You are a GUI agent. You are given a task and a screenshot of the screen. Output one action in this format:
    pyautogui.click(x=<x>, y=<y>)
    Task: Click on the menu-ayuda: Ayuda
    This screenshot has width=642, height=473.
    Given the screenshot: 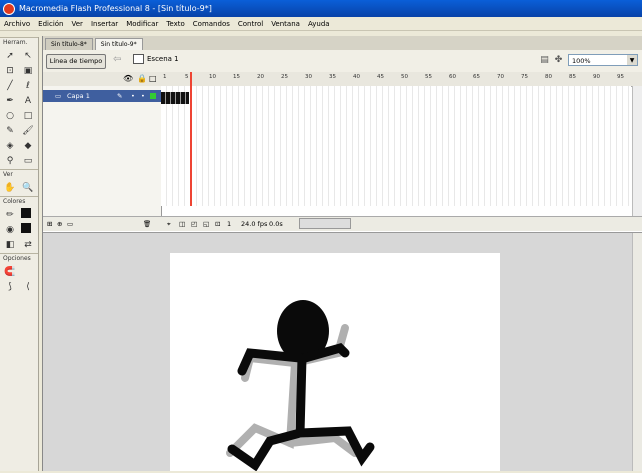 What is the action you would take?
    pyautogui.click(x=319, y=24)
    